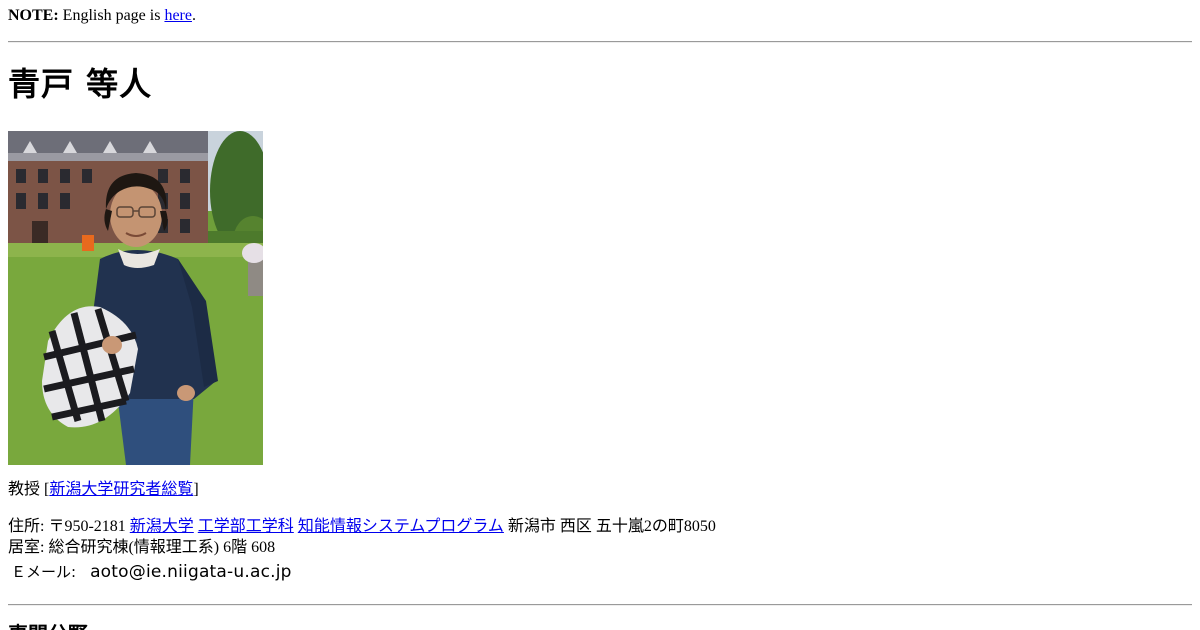 Image resolution: width=1200 pixels, height=630 pixels. I want to click on note-period: ., so click(193, 15).